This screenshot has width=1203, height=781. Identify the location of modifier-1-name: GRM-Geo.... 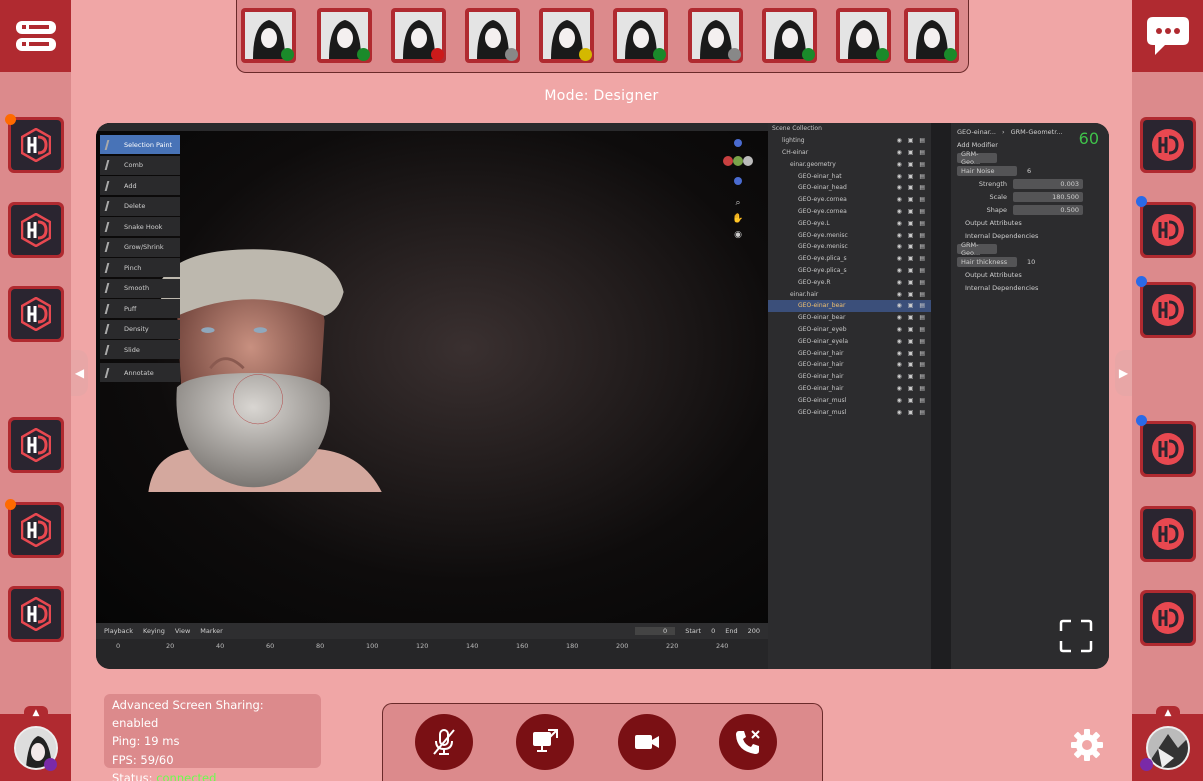
(977, 158).